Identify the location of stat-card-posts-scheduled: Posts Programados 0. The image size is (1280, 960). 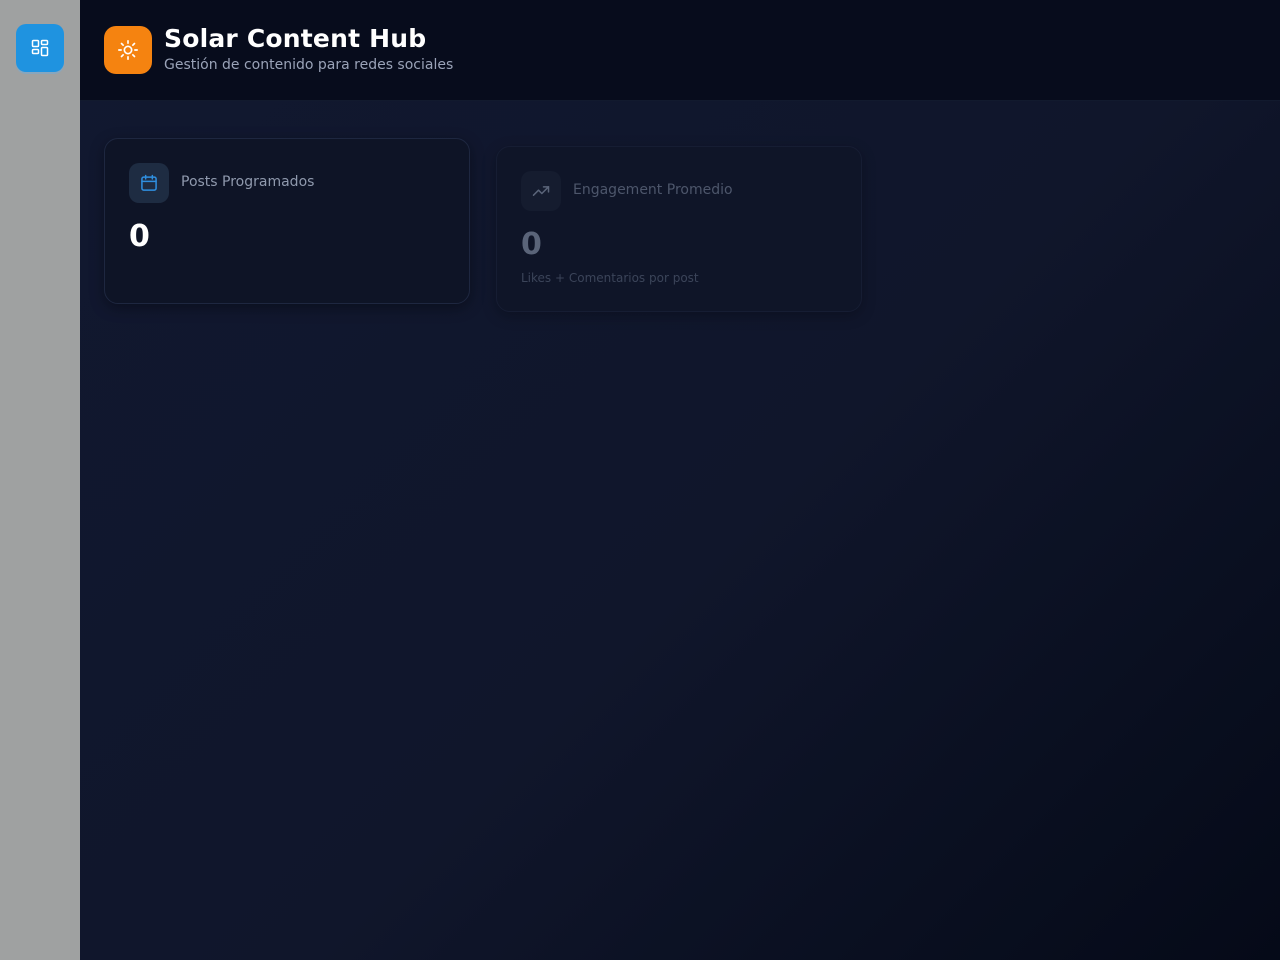
(287, 221).